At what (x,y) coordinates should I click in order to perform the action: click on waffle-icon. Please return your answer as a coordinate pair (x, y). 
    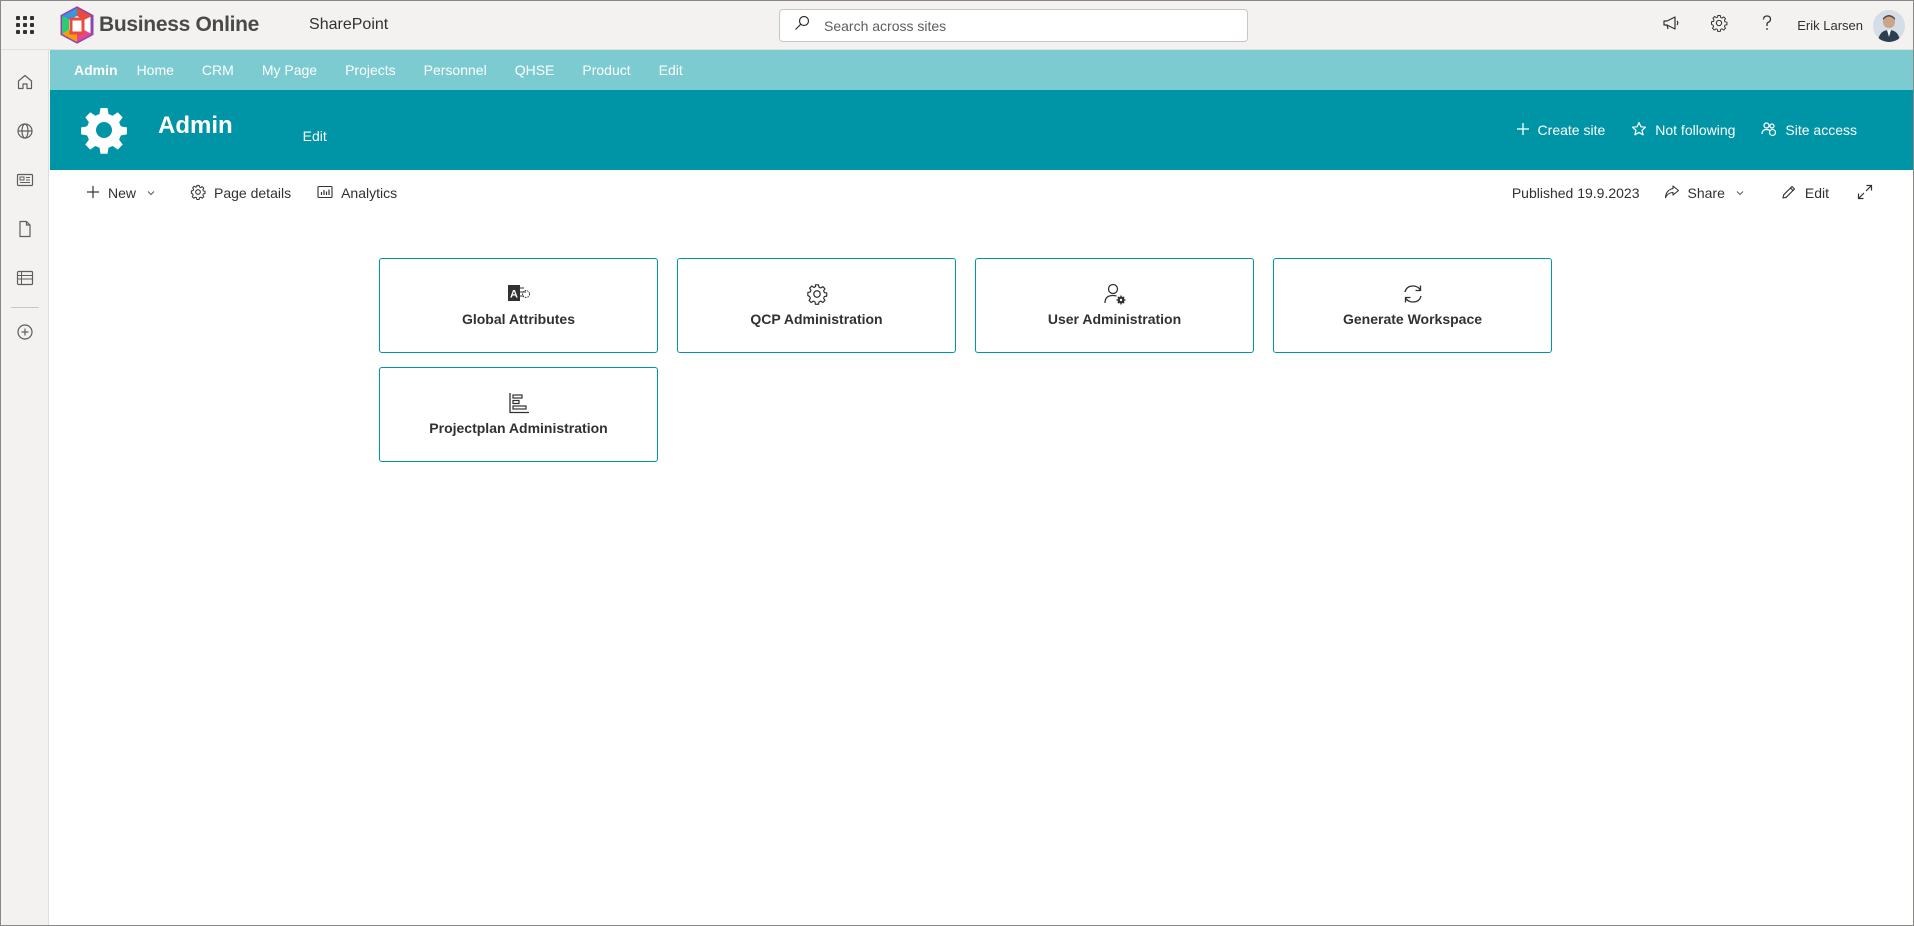
    Looking at the image, I should click on (25, 25).